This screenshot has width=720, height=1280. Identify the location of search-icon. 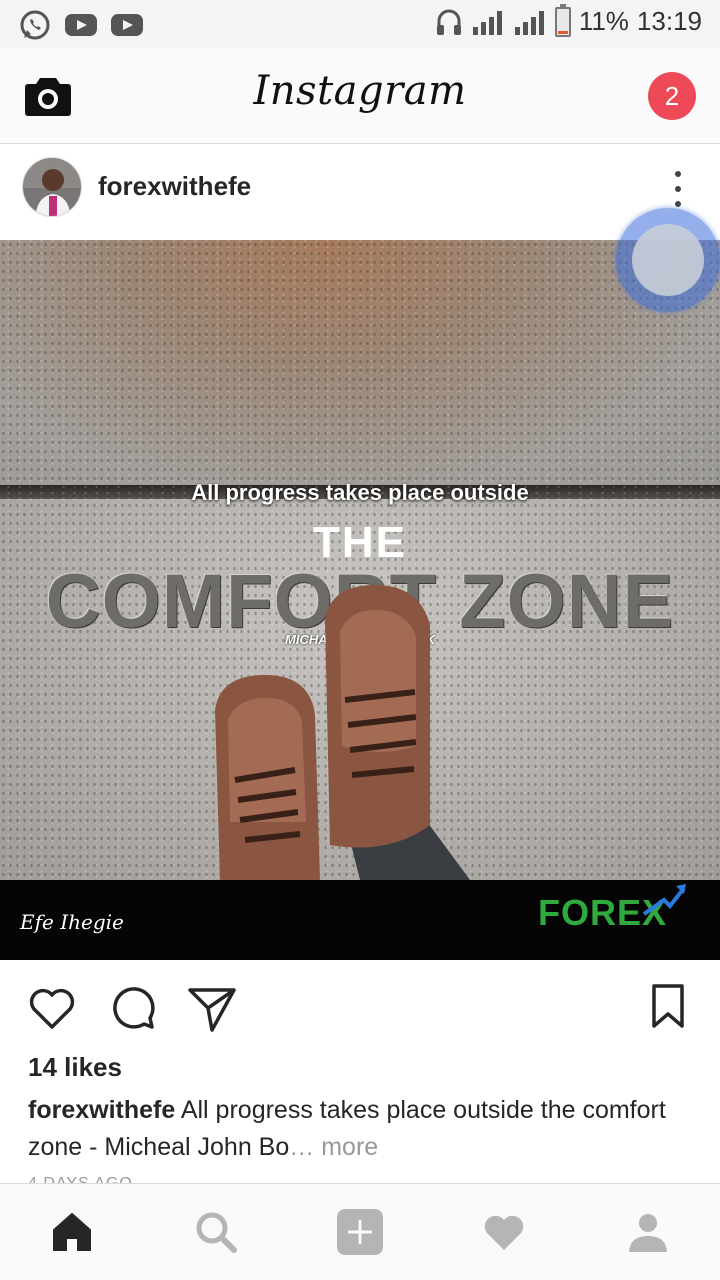
(216, 1232).